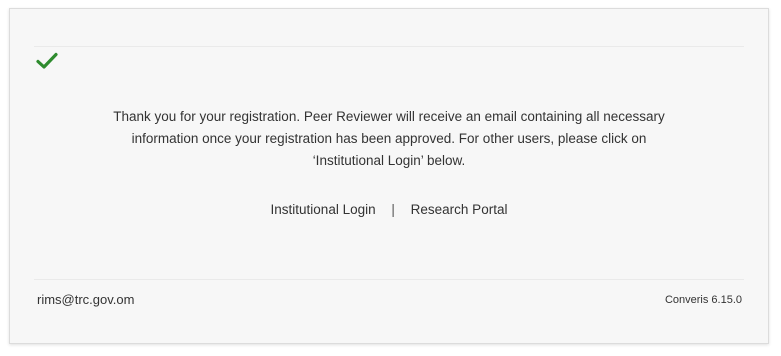  I want to click on institutional-login-link: Institutional Login, so click(323, 209).